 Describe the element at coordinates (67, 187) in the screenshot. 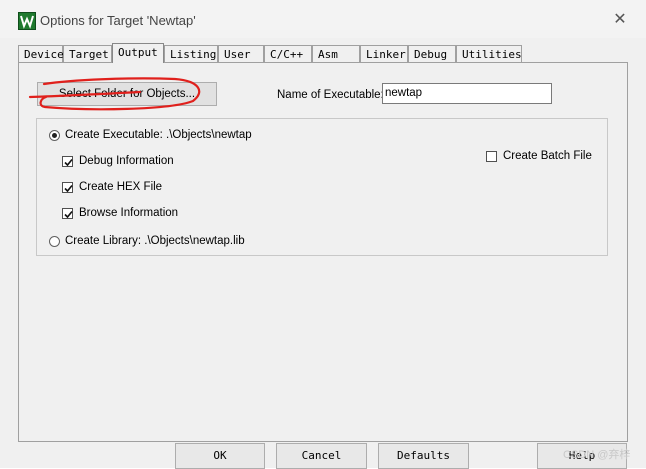

I see `create-hex-file-checkbox` at that location.